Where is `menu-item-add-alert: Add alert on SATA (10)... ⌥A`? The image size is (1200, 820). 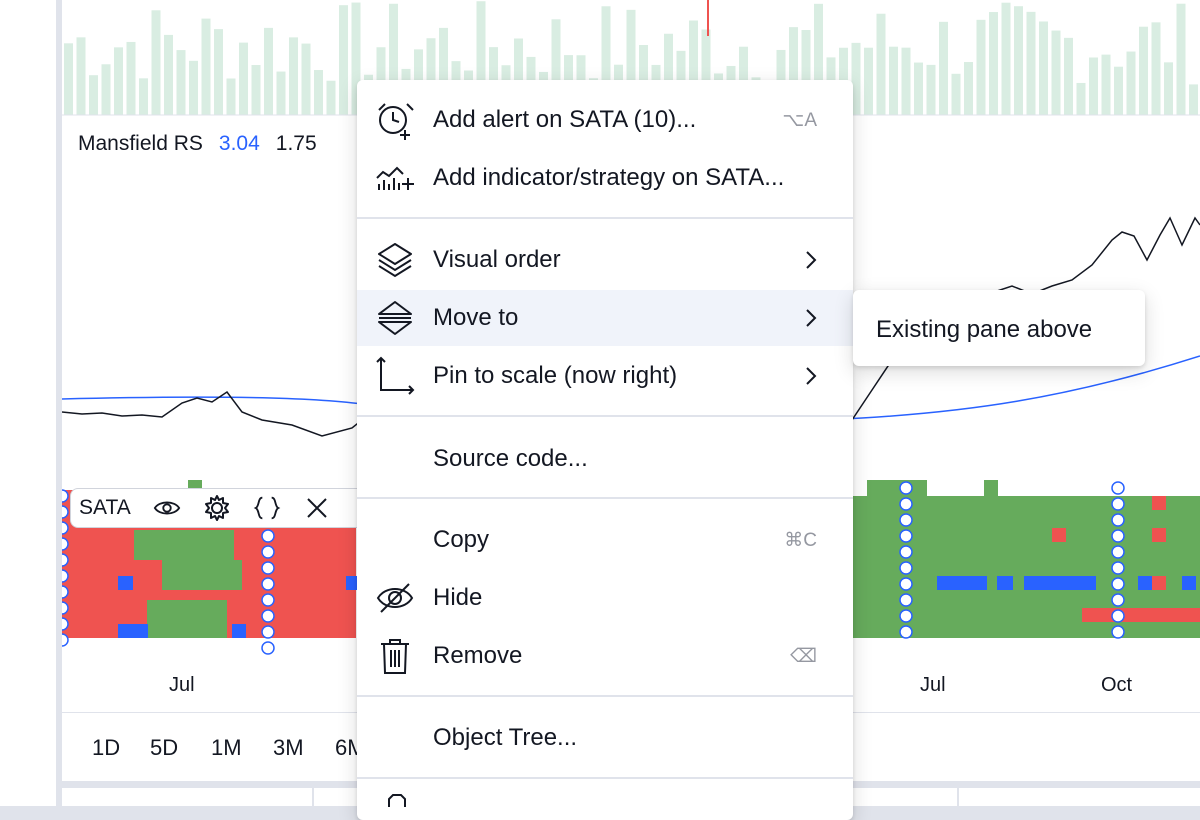
menu-item-add-alert: Add alert on SATA (10)... ⌥A is located at coordinates (605, 120).